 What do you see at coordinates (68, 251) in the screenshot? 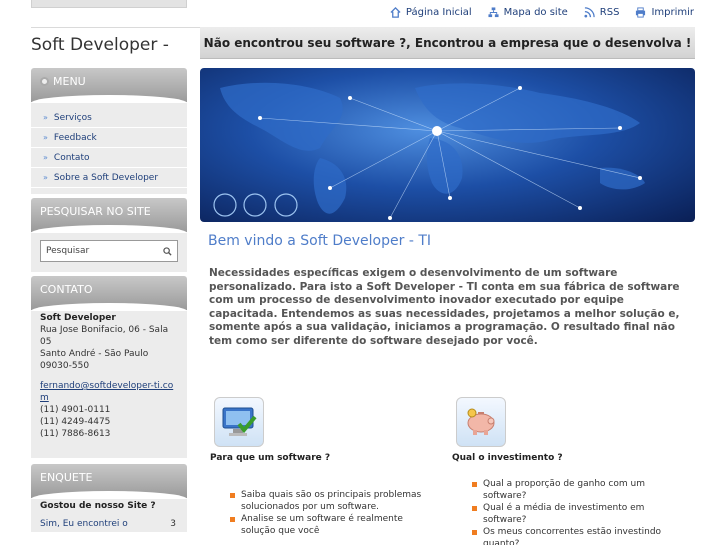
I see `search-placeholder: Pesquisar` at bounding box center [68, 251].